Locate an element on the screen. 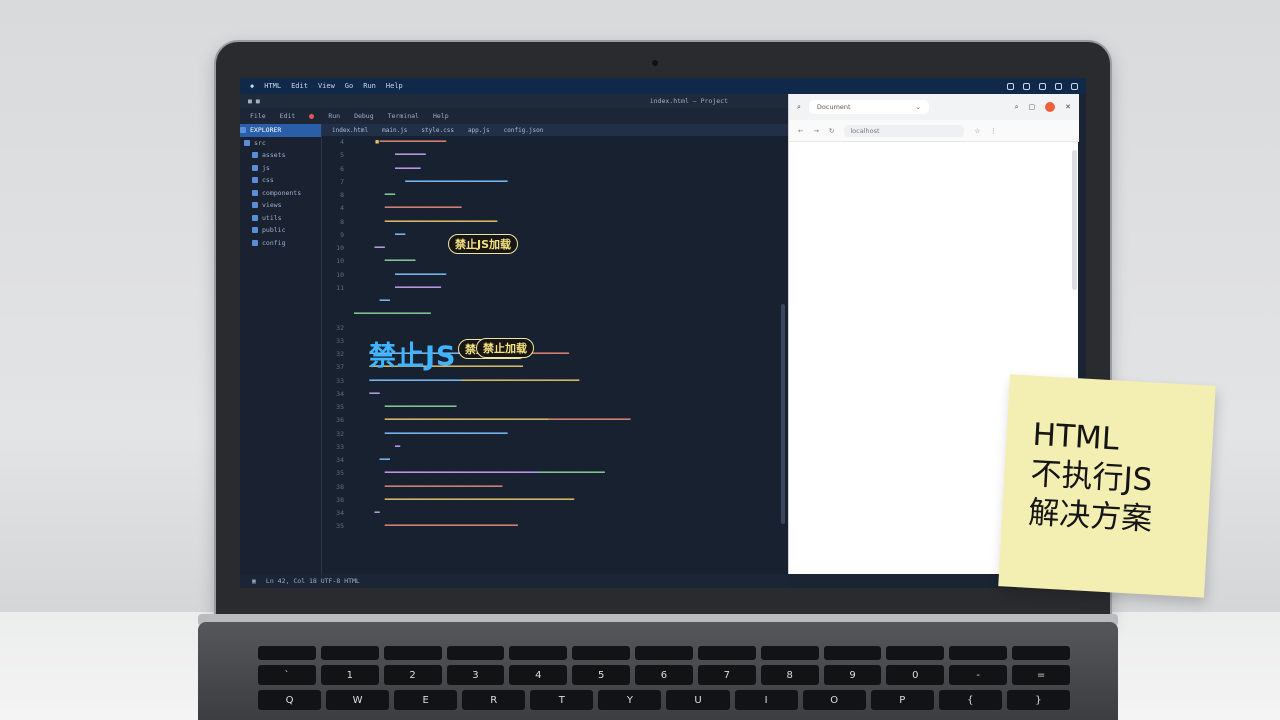  key: = is located at coordinates (1041, 675).